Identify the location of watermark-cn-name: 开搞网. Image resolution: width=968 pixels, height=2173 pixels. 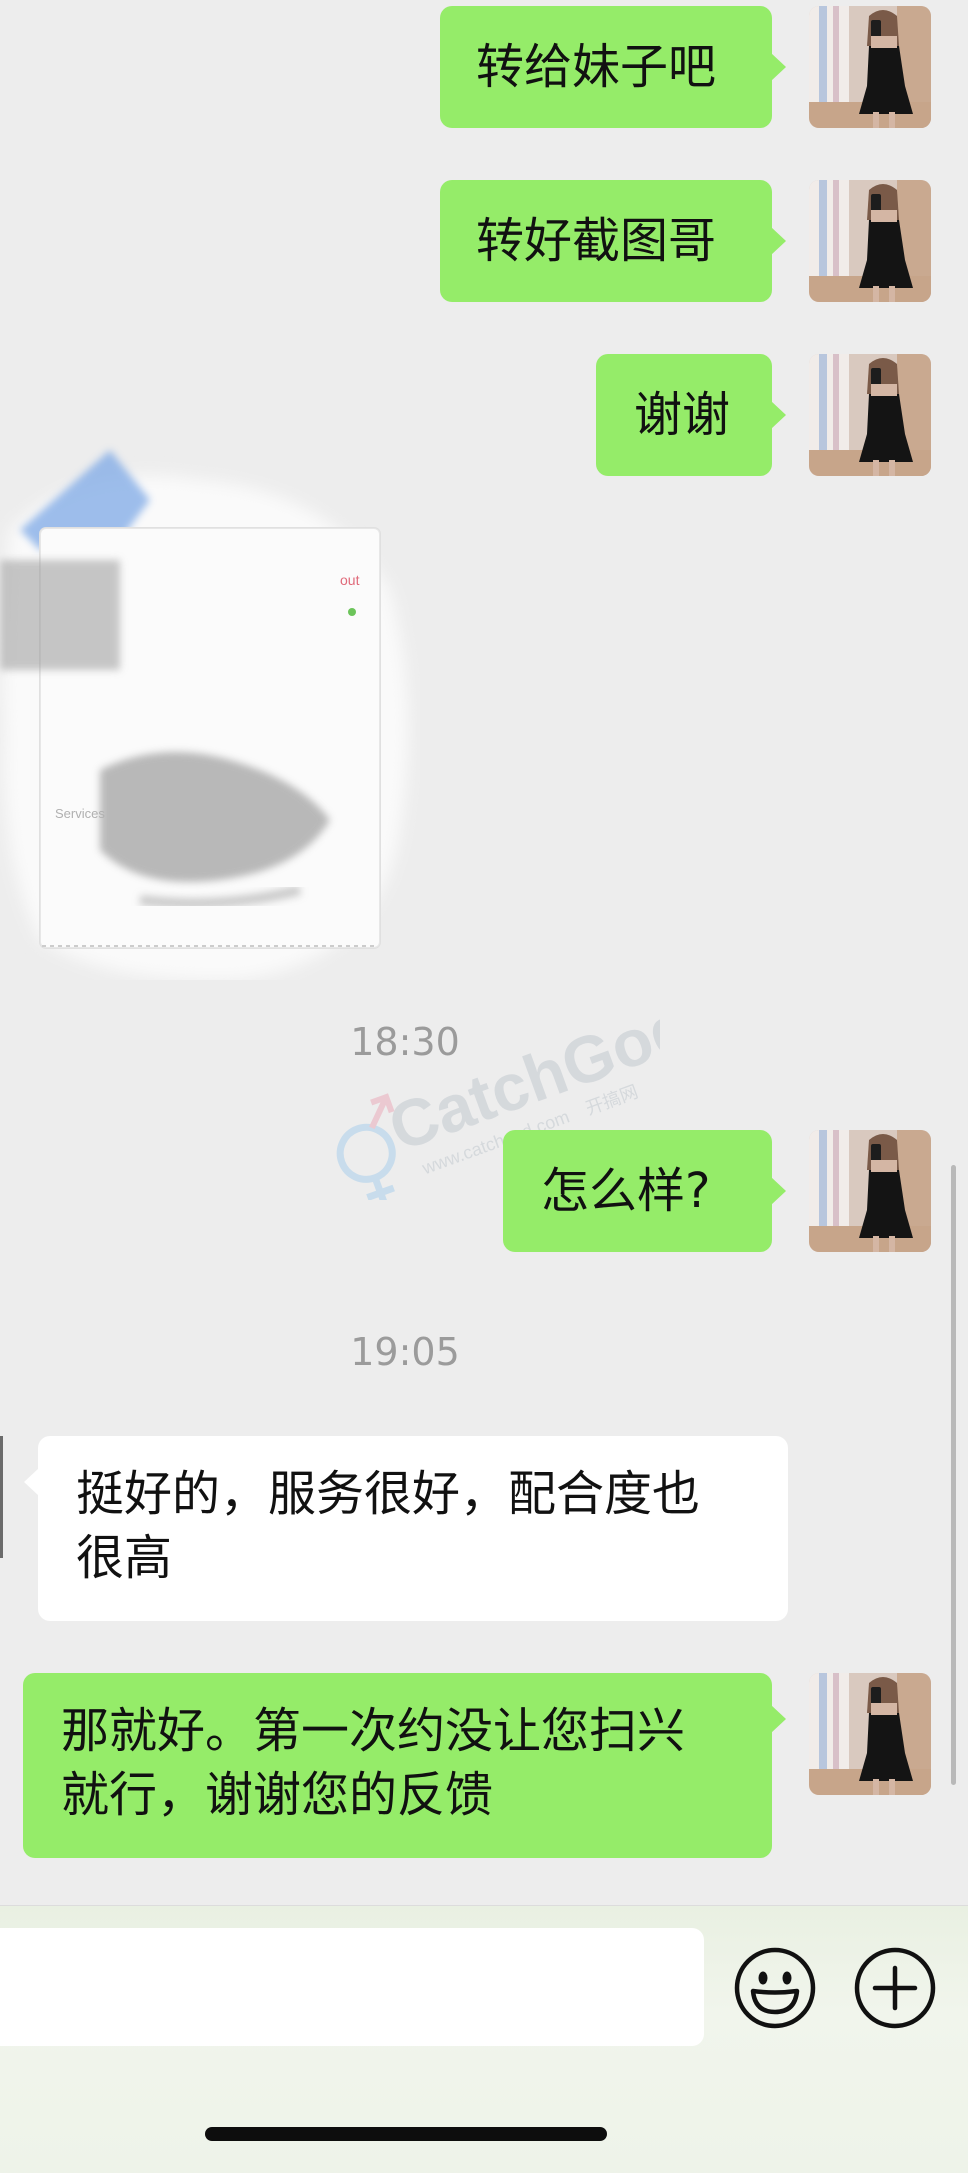
(612, 1100).